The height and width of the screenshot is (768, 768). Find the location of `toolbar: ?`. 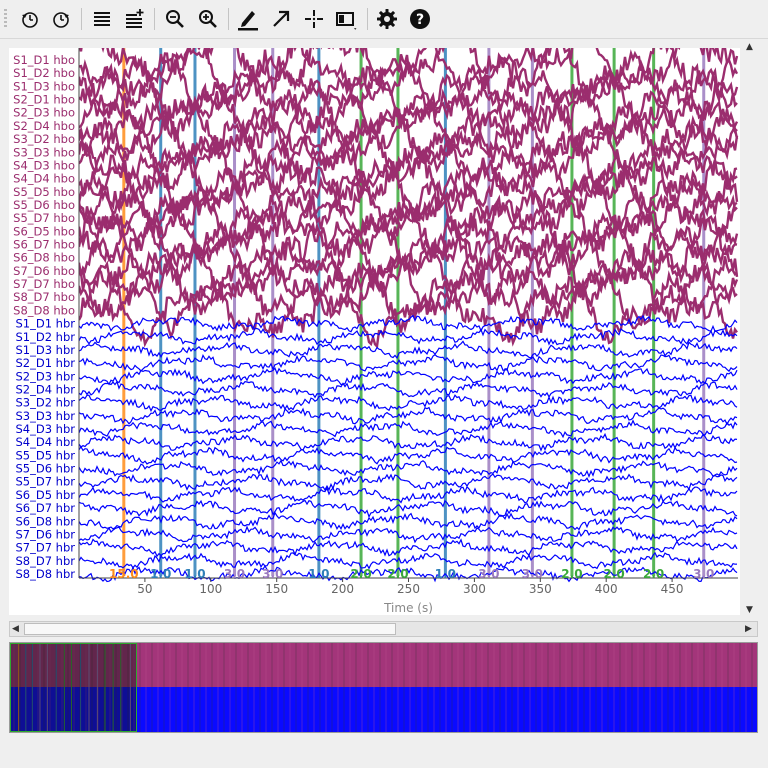

toolbar: ? is located at coordinates (384, 19).